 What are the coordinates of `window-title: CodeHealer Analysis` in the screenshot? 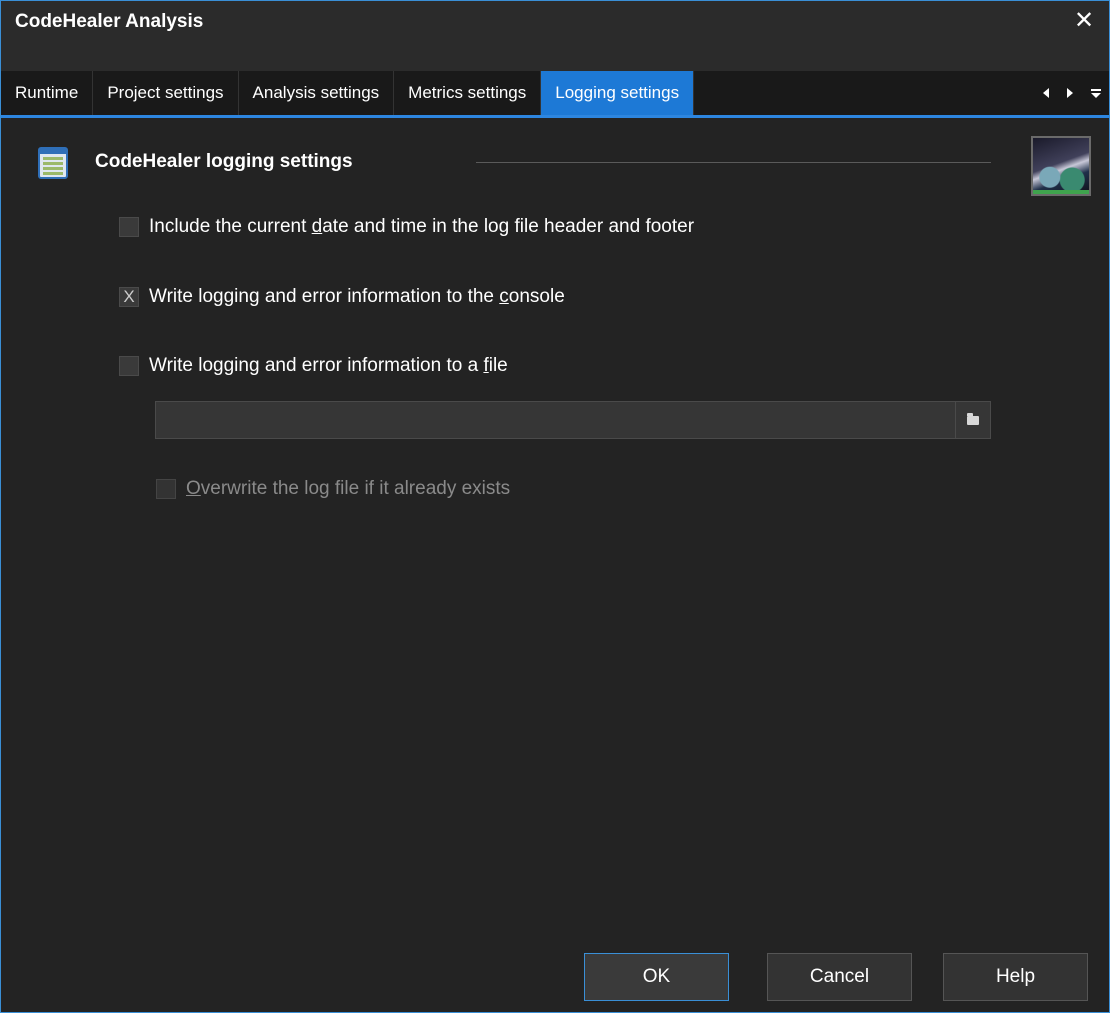 It's located at (109, 21).